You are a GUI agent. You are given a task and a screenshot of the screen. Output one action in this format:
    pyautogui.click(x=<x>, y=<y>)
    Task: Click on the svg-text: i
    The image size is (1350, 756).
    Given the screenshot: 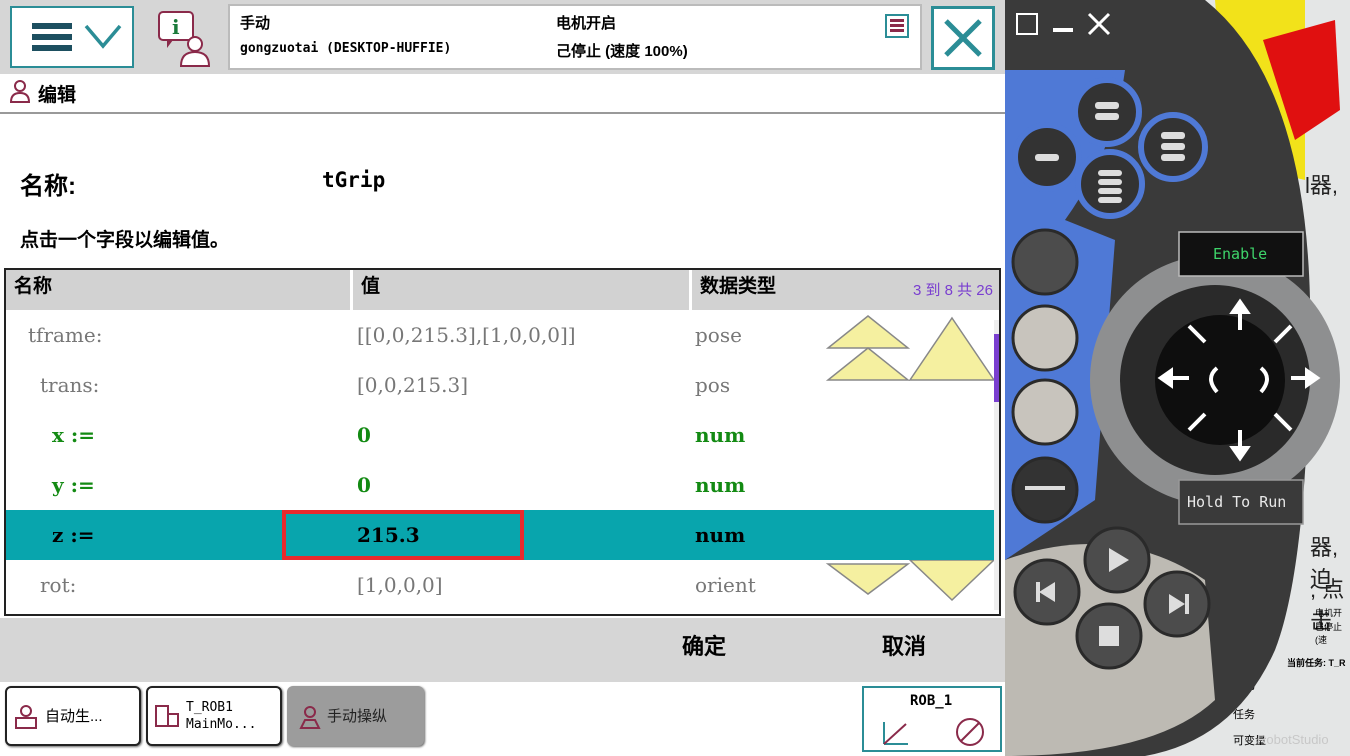 What is the action you would take?
    pyautogui.click(x=176, y=27)
    